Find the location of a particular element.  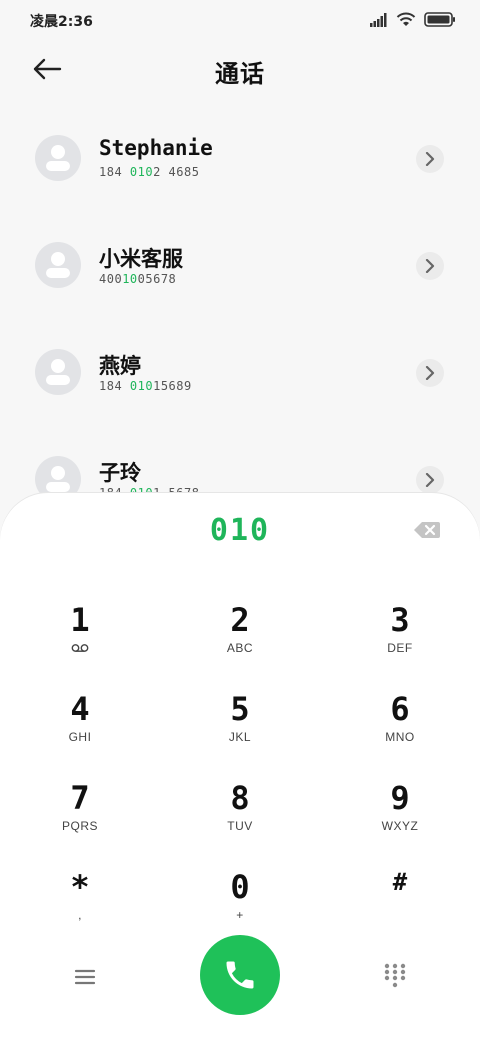

battery-icon is located at coordinates (439, 19).